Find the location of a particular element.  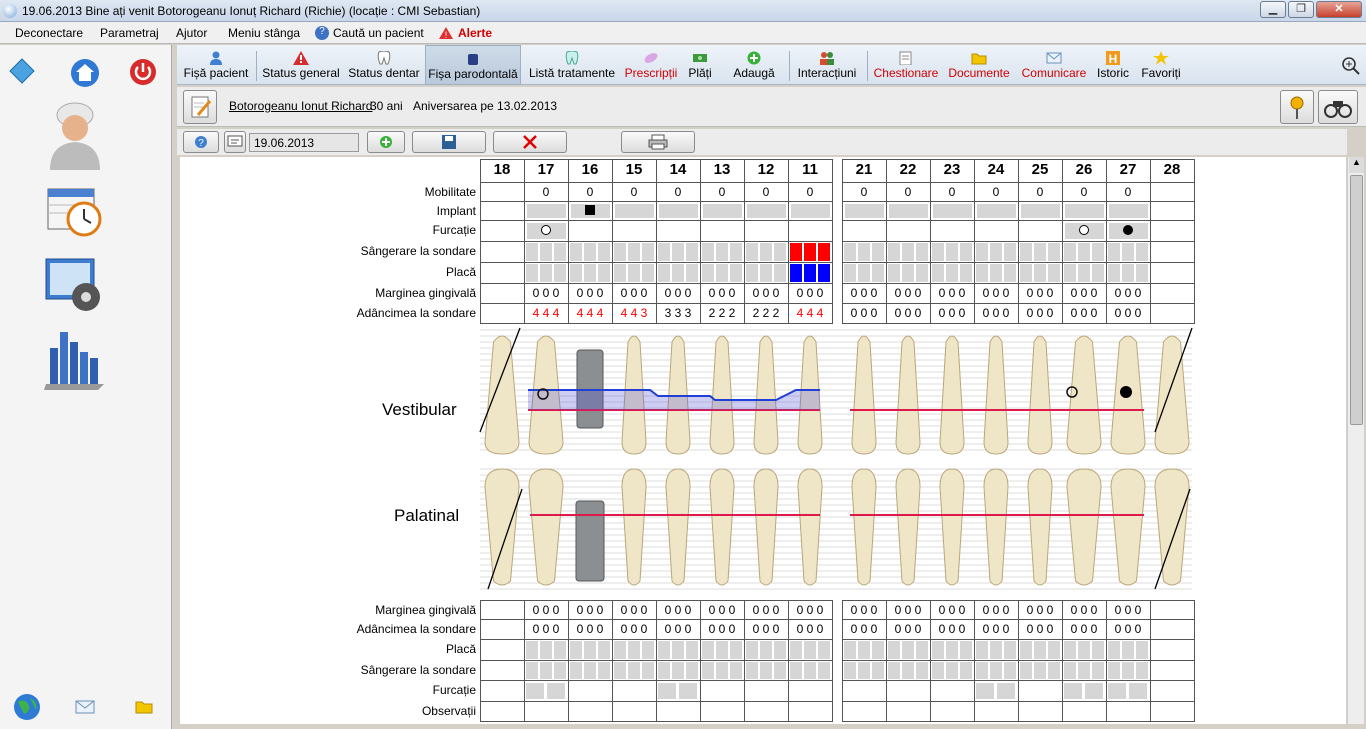

menu-ajutor: Ajutor is located at coordinates (191, 33).